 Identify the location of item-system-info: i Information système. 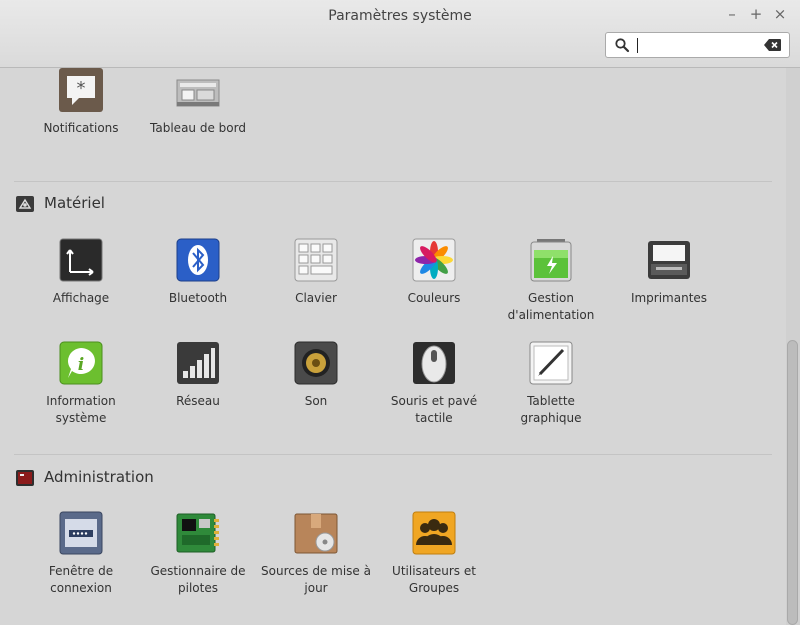
(81, 384).